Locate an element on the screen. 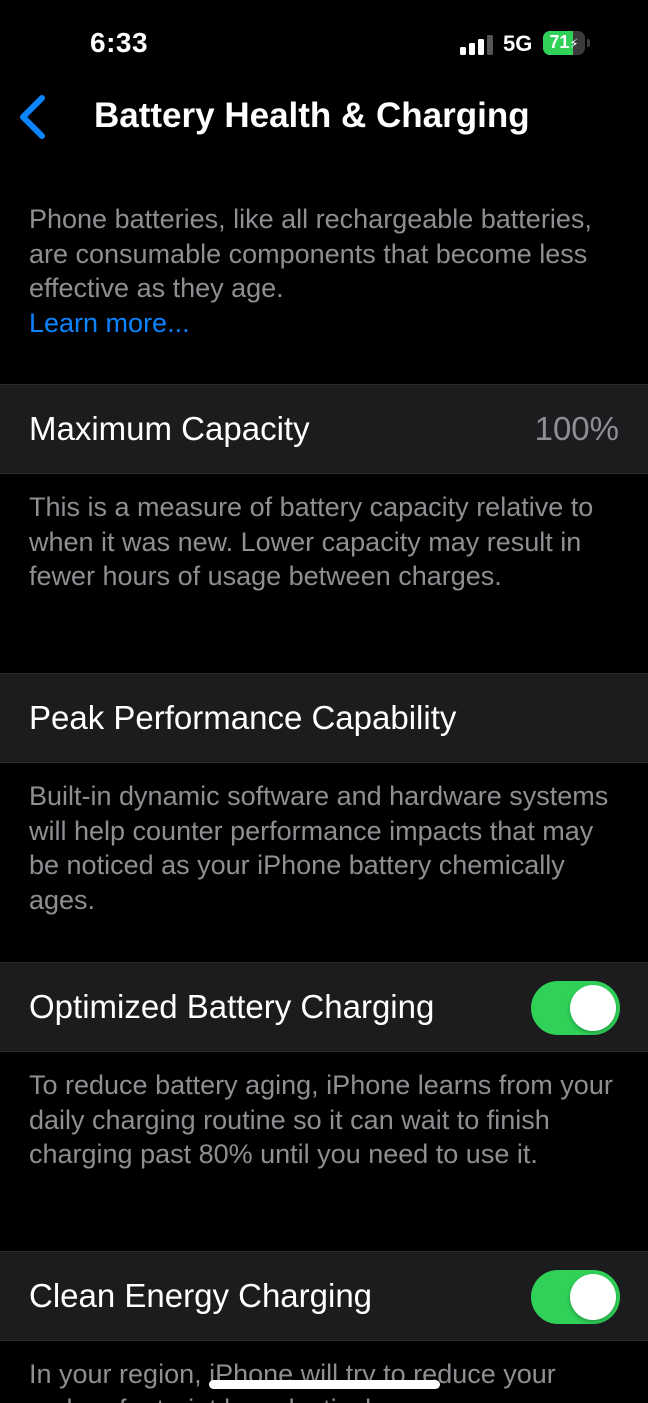  peak-performance-label: Peak Performance Capability is located at coordinates (243, 717).